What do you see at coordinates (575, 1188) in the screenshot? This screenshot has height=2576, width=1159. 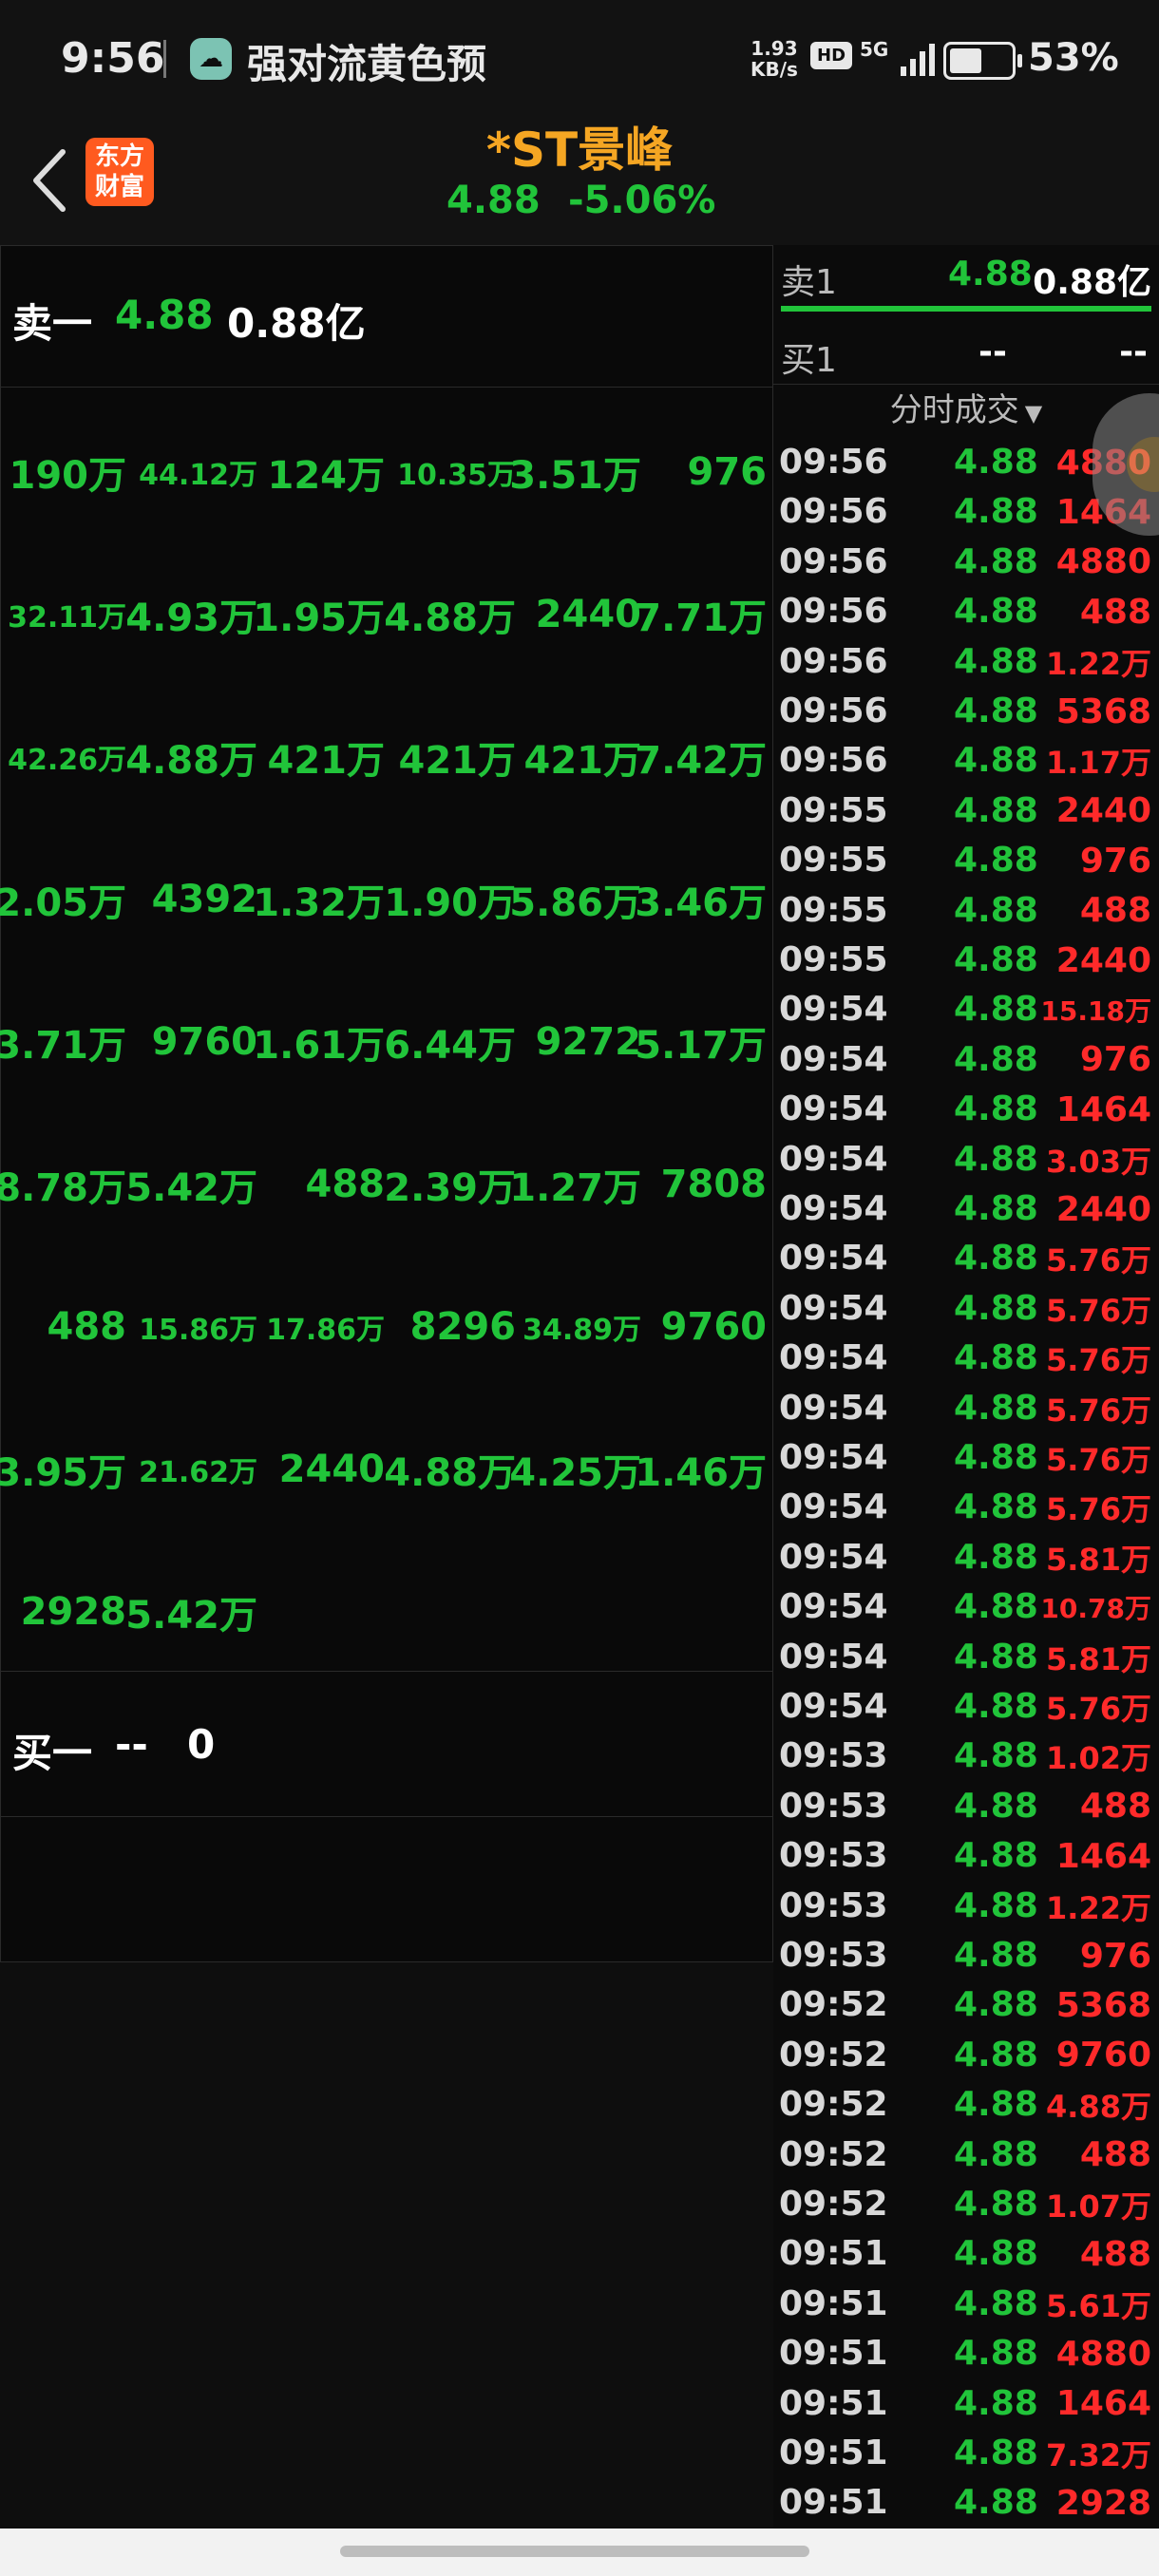 I see `queue-order-volume: 1.27万` at bounding box center [575, 1188].